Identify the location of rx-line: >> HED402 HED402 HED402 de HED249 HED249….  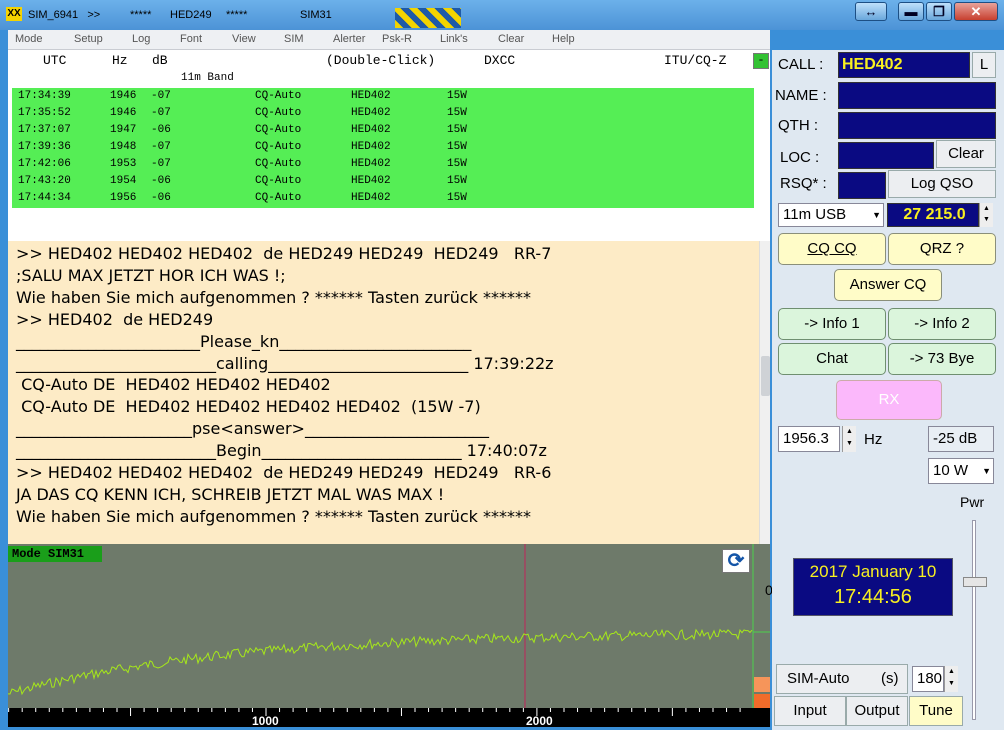
(284, 253).